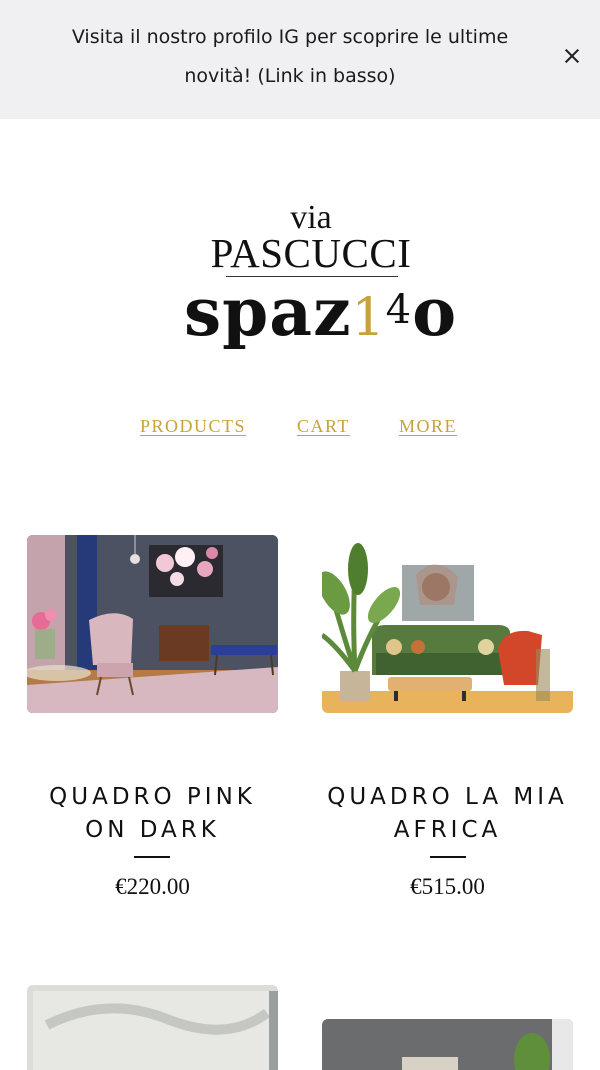  What do you see at coordinates (572, 56) in the screenshot?
I see `close-icon` at bounding box center [572, 56].